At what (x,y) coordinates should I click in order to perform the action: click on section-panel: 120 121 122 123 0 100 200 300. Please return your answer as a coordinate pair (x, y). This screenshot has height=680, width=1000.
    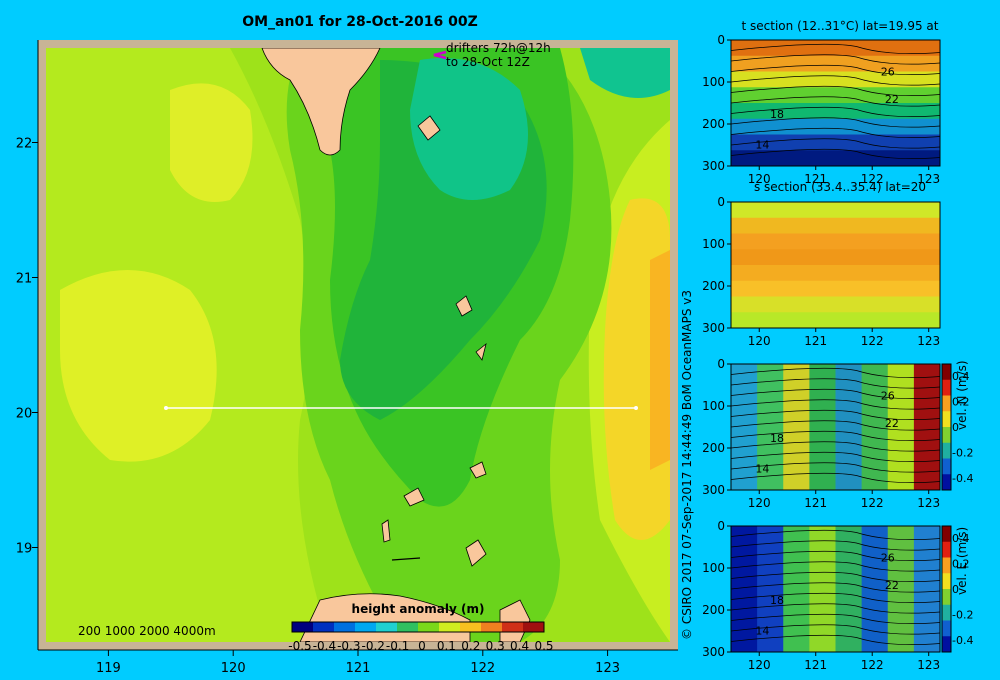
    Looking at the image, I should click on (821, 271).